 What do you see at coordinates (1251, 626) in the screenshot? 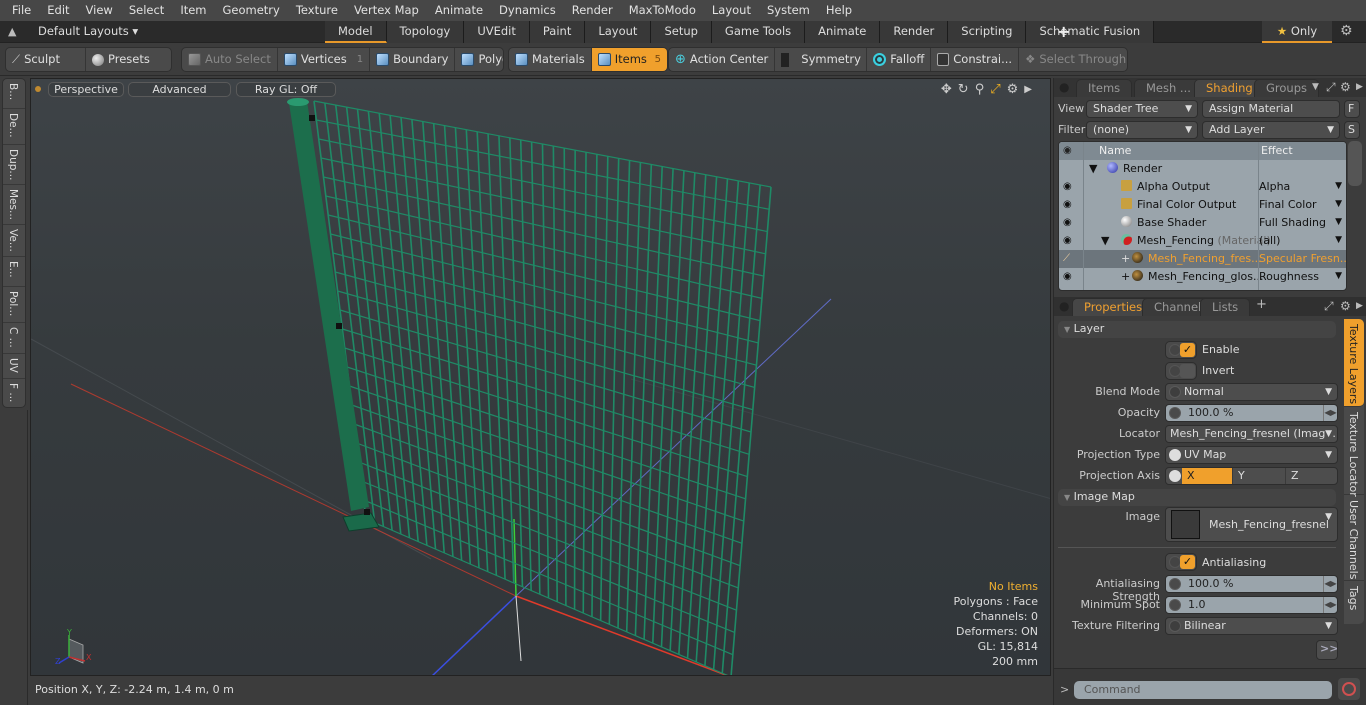
I see `texture-filtering-dropdown: Bilinear ▼` at bounding box center [1251, 626].